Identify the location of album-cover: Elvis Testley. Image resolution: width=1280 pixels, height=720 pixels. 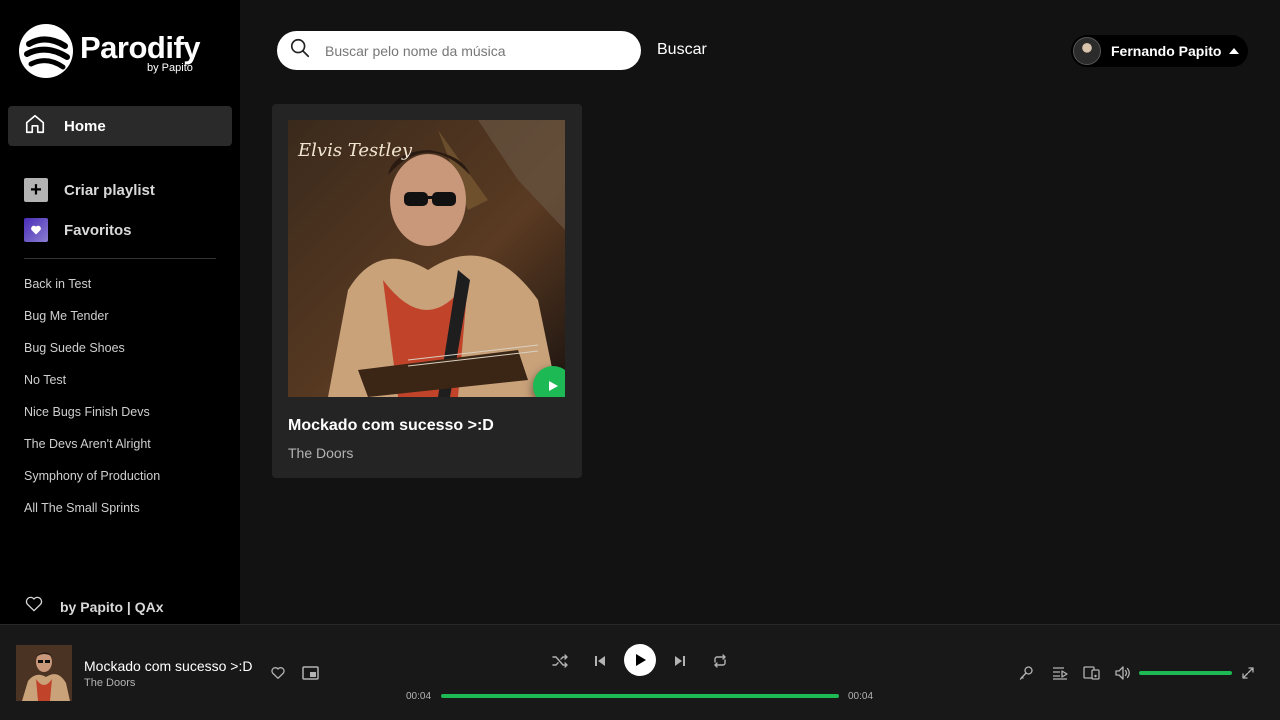
(426, 258).